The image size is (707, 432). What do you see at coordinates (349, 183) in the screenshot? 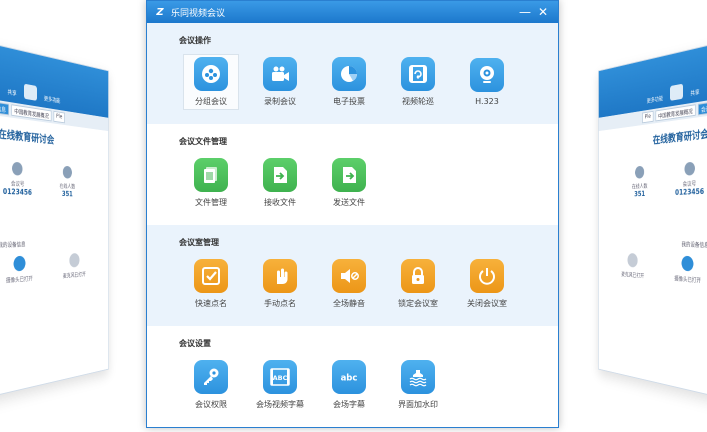
I see `send-file-button: 发送文件` at bounding box center [349, 183].